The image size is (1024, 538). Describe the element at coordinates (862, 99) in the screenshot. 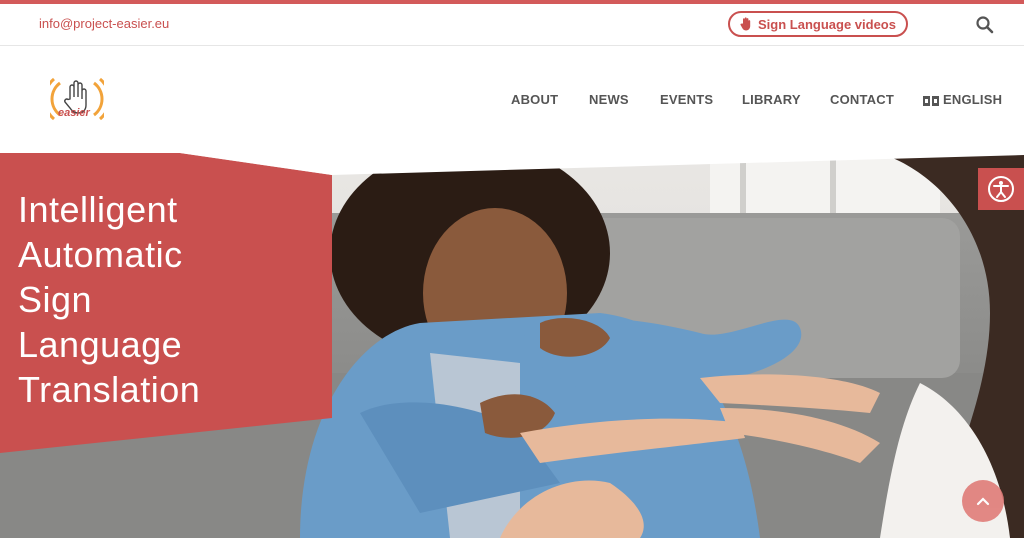

I see `nav-item-contact: CONTACT` at that location.